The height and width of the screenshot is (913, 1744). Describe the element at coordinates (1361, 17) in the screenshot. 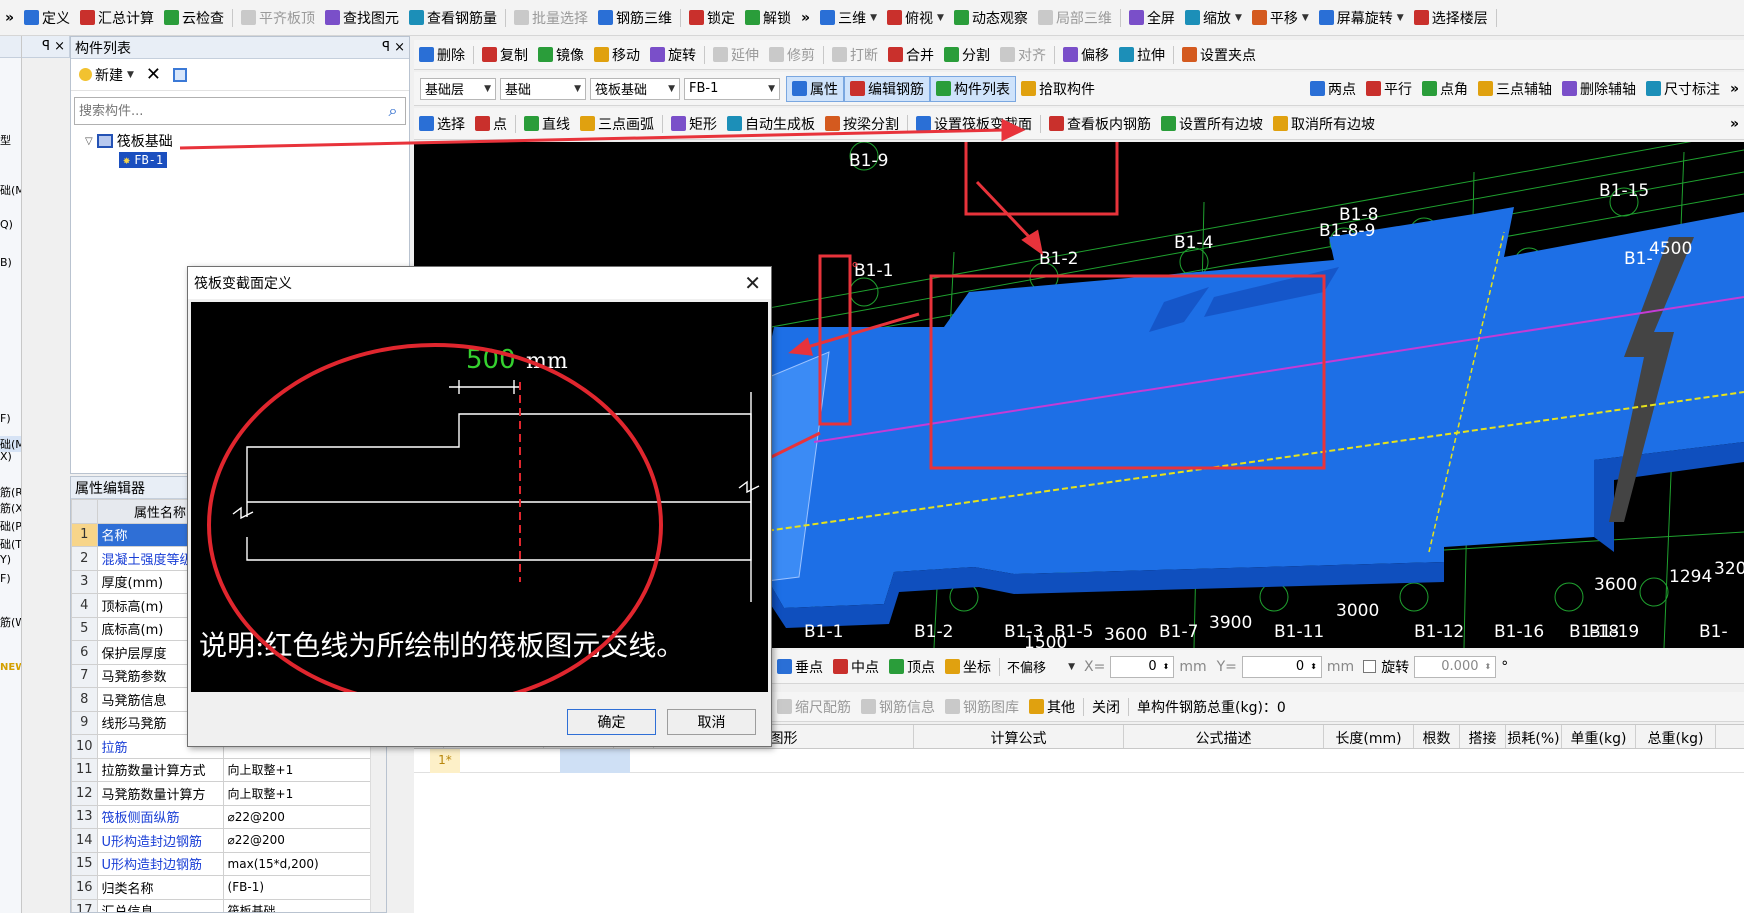

I see `view-toolbar-item-7: 屏幕旋转 ▼` at that location.